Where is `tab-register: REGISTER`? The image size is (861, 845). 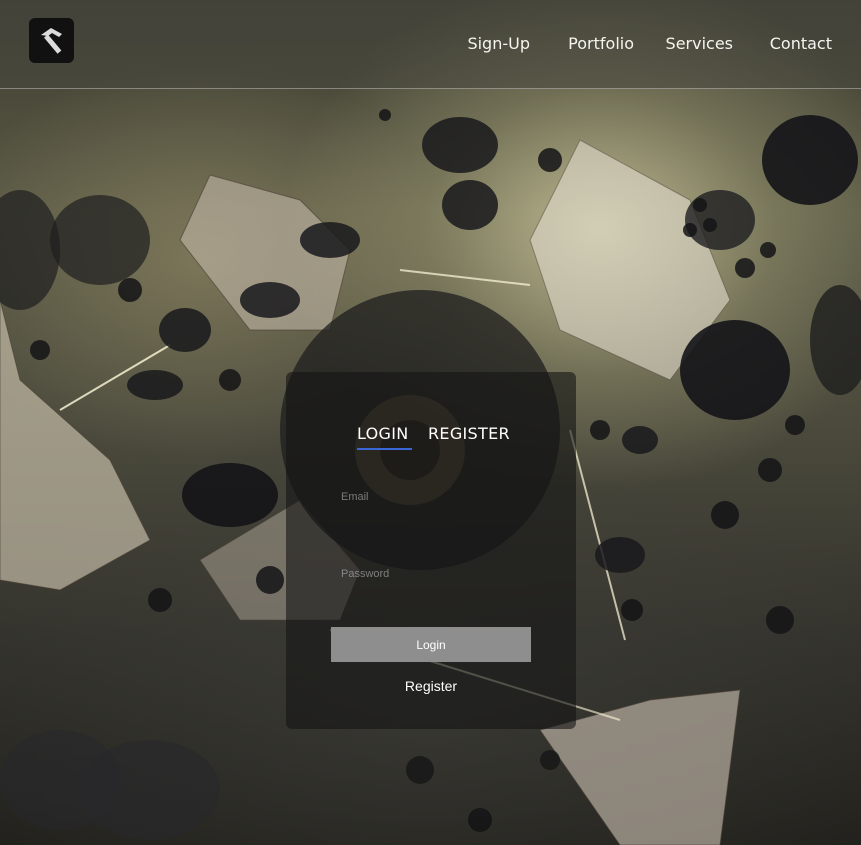 tab-register: REGISTER is located at coordinates (469, 433).